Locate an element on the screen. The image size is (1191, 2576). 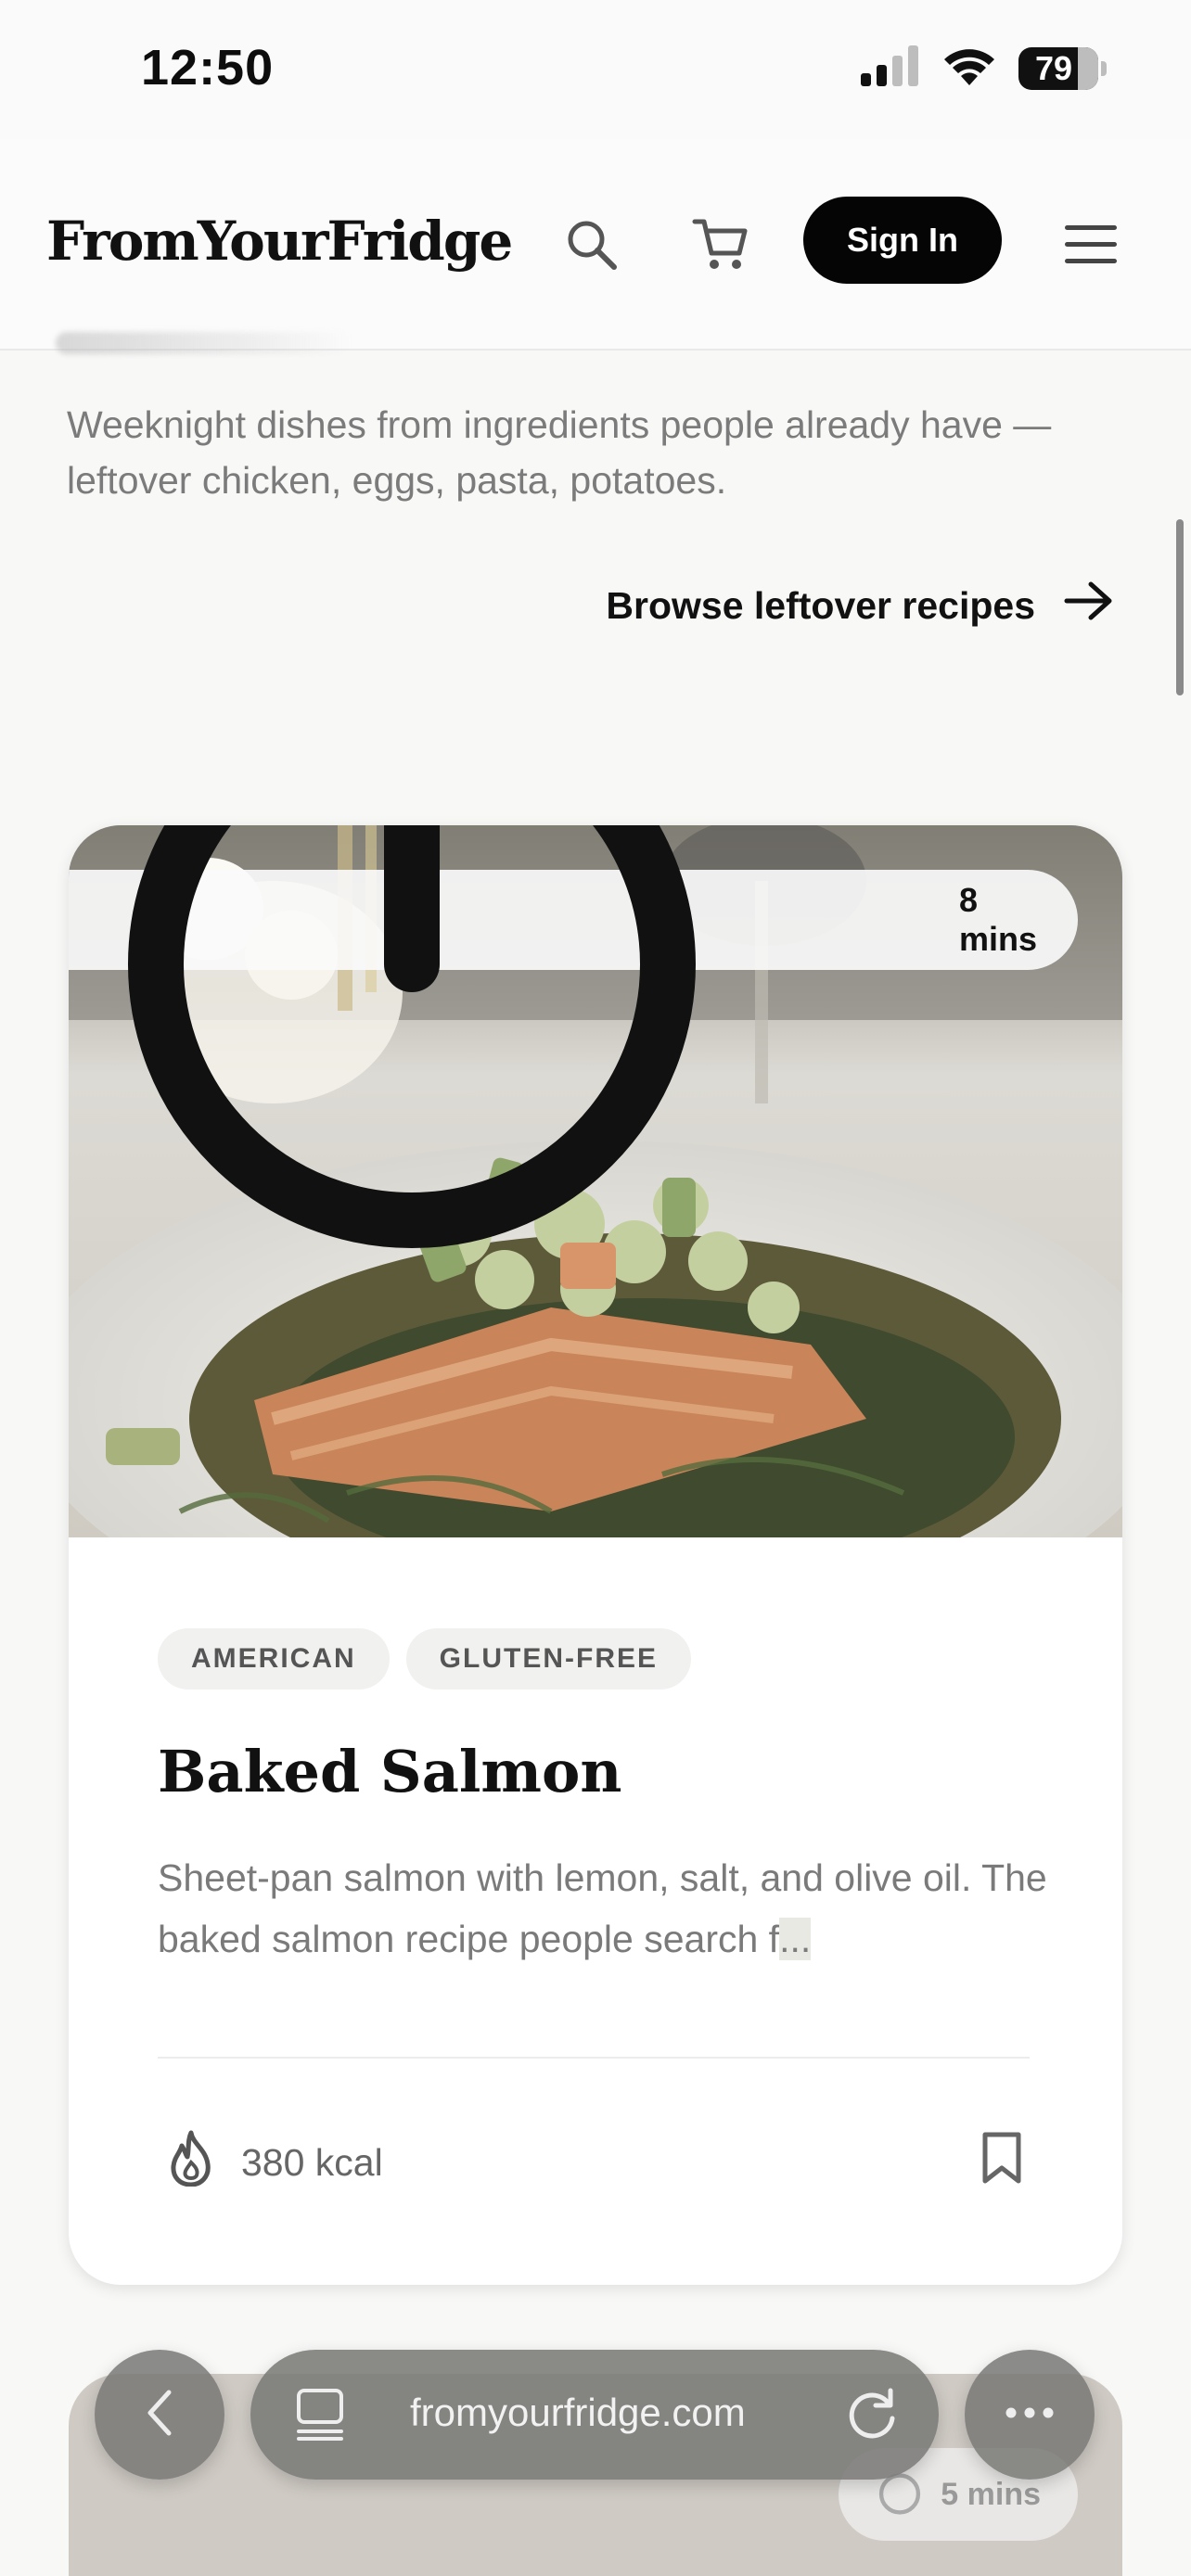
browse-leftover-link: Browse leftover recipes is located at coordinates (860, 605).